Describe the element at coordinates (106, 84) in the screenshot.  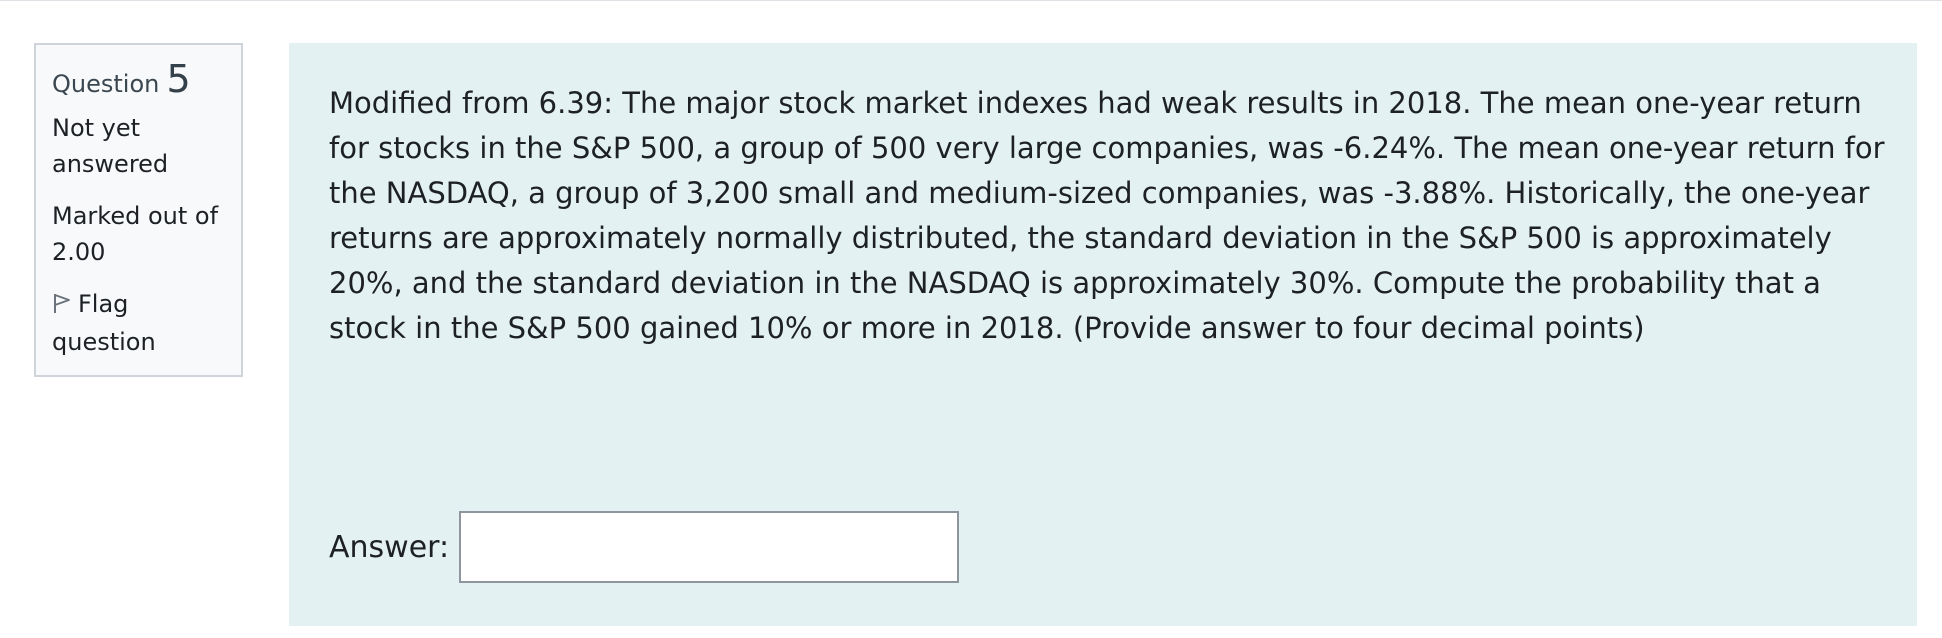
I see `question-label: Question` at that location.